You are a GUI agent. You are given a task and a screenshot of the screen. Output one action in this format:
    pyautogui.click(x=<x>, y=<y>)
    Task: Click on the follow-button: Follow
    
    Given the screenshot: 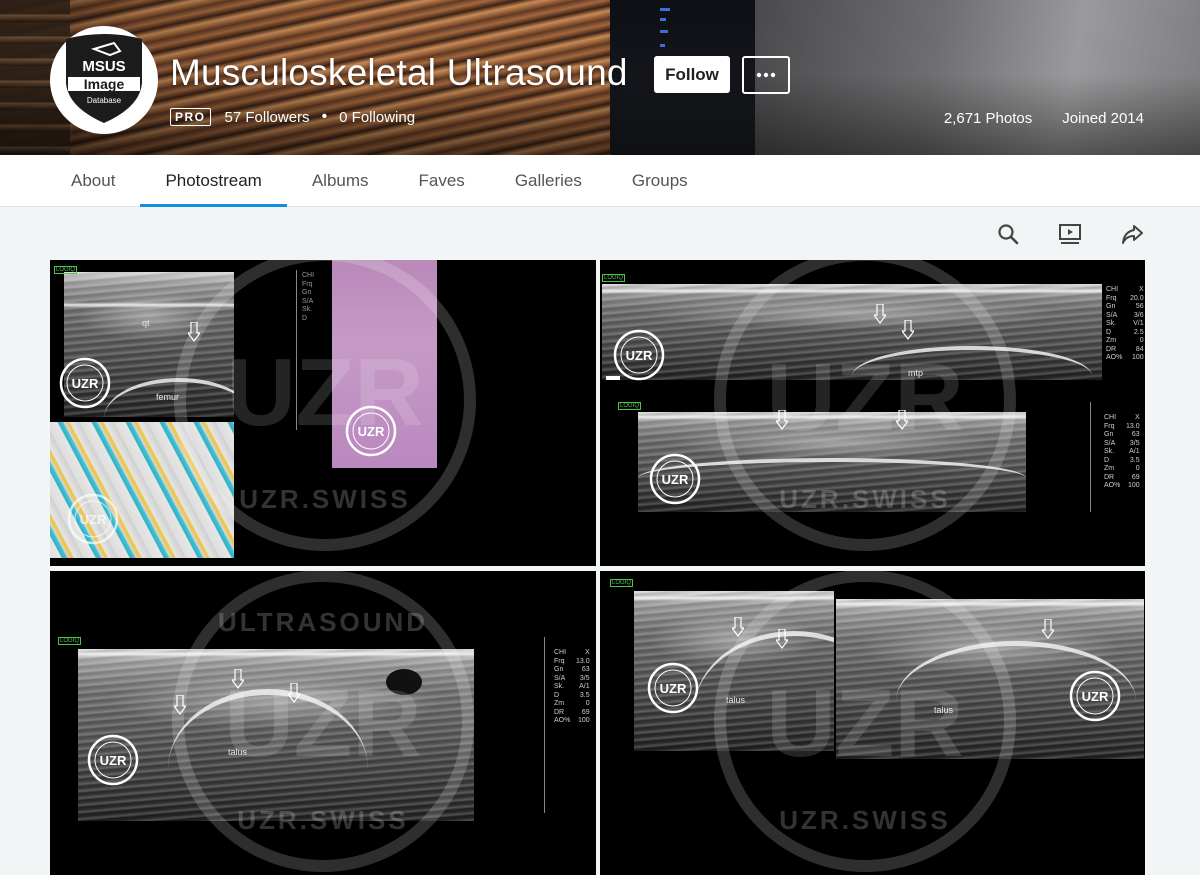 What is the action you would take?
    pyautogui.click(x=692, y=74)
    